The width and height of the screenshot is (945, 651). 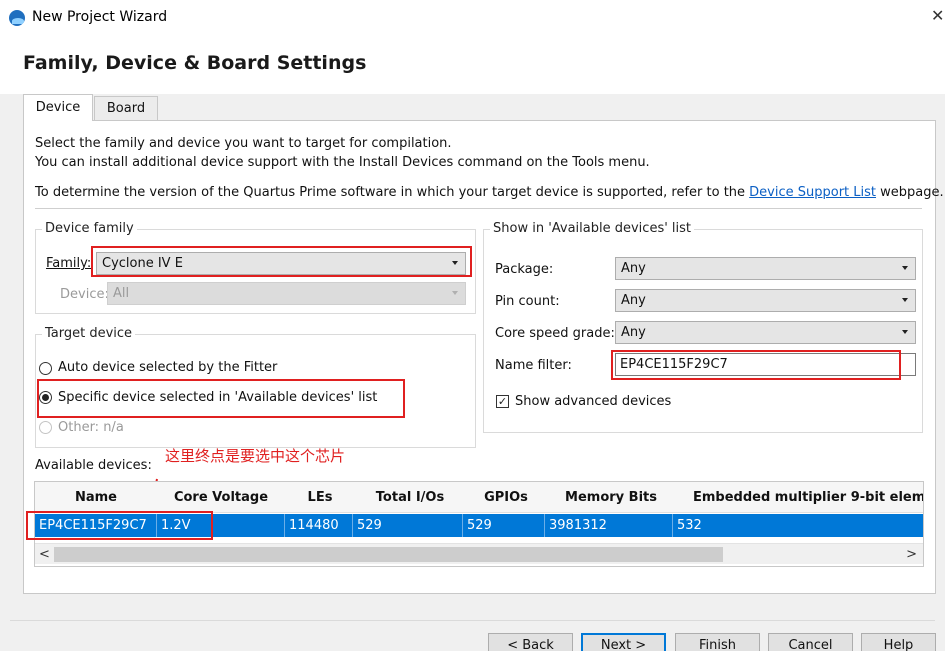 What do you see at coordinates (126, 108) in the screenshot?
I see `tab-board: Board` at bounding box center [126, 108].